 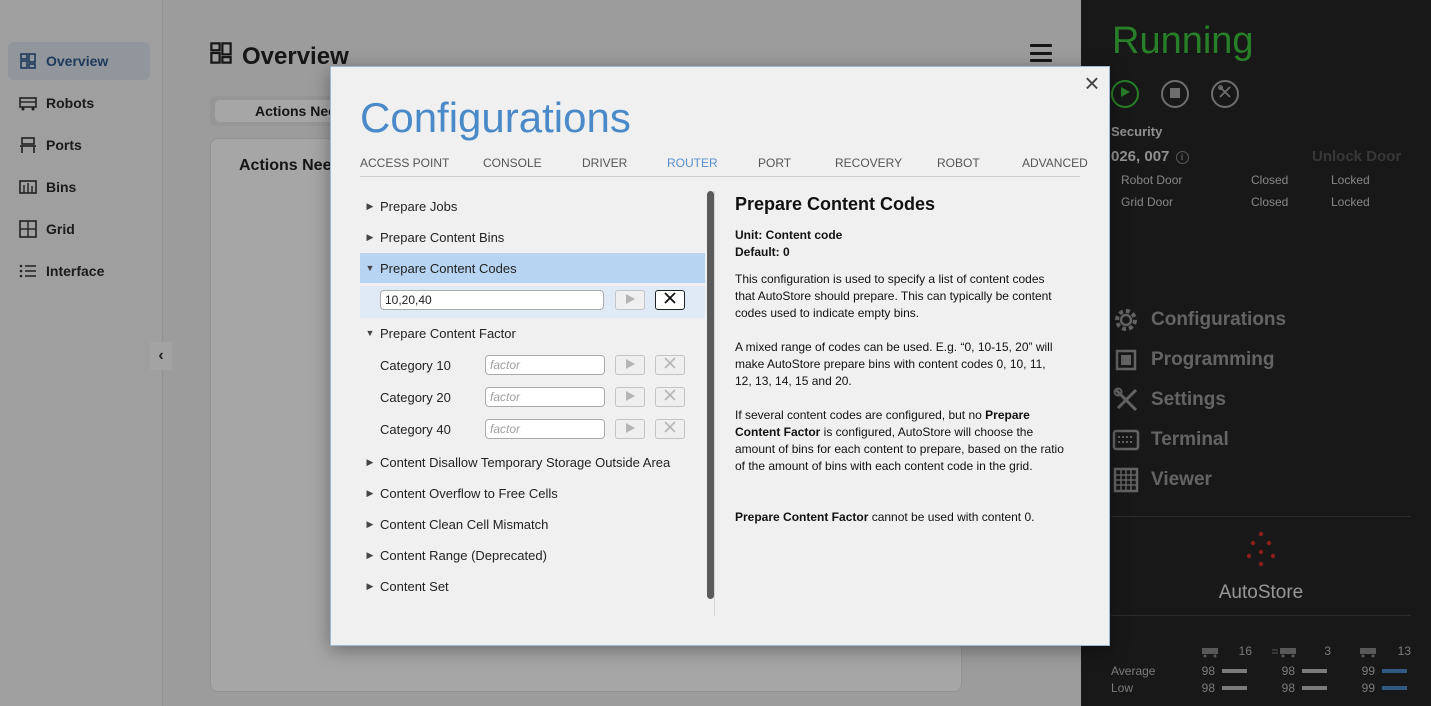 What do you see at coordinates (464, 524) in the screenshot?
I see `tree-item-label: Content Clean Cell Mismatch` at bounding box center [464, 524].